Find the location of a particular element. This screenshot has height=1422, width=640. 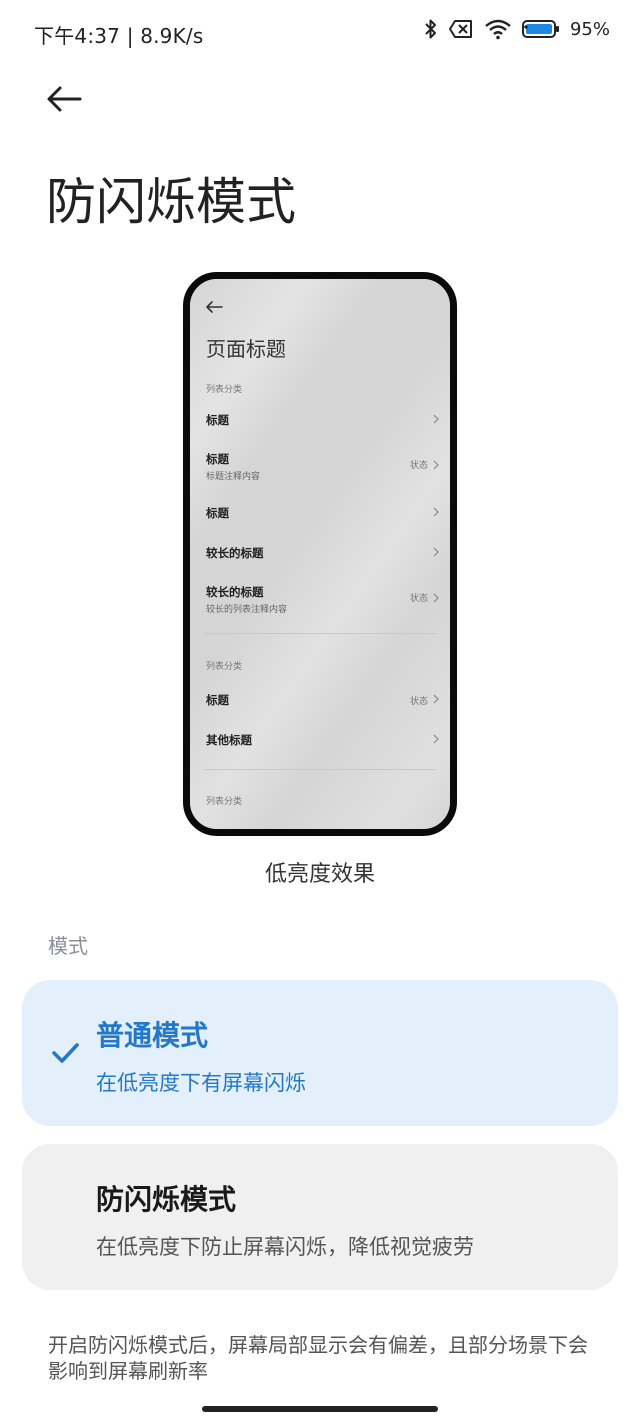

back-button is located at coordinates (64, 100).